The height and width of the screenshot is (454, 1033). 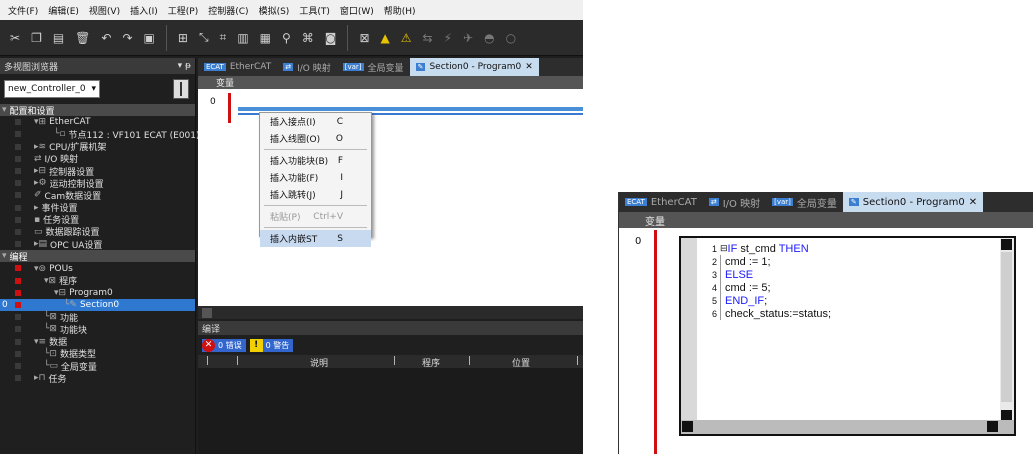 I want to click on menu-item: 工程(P), so click(x=183, y=10).